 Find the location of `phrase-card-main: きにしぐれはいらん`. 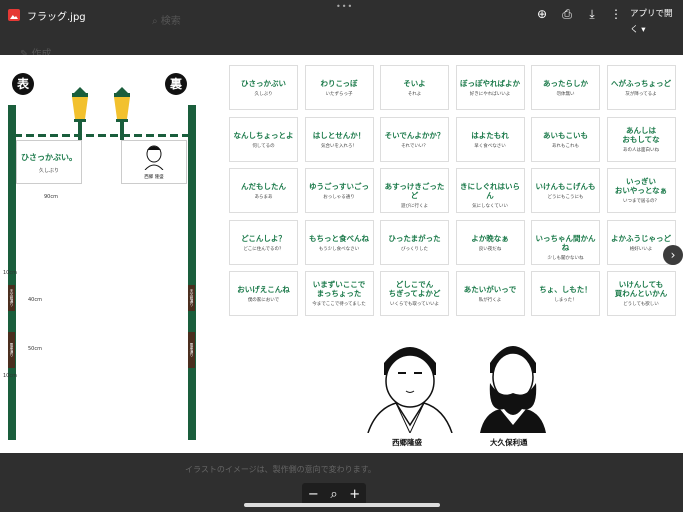

phrase-card-main: きにしぐれはいらん is located at coordinates (490, 191).